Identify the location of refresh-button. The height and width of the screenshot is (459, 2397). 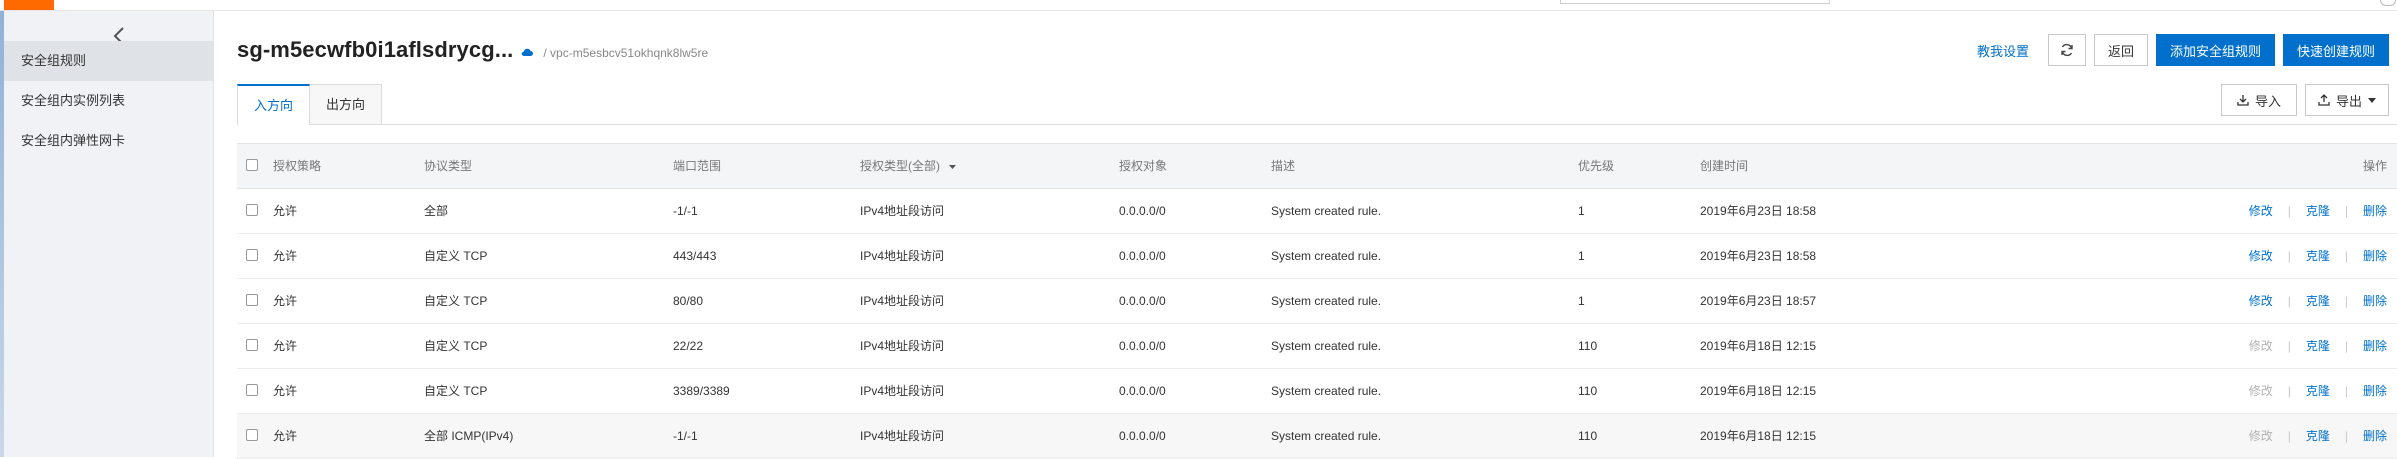
(2067, 50).